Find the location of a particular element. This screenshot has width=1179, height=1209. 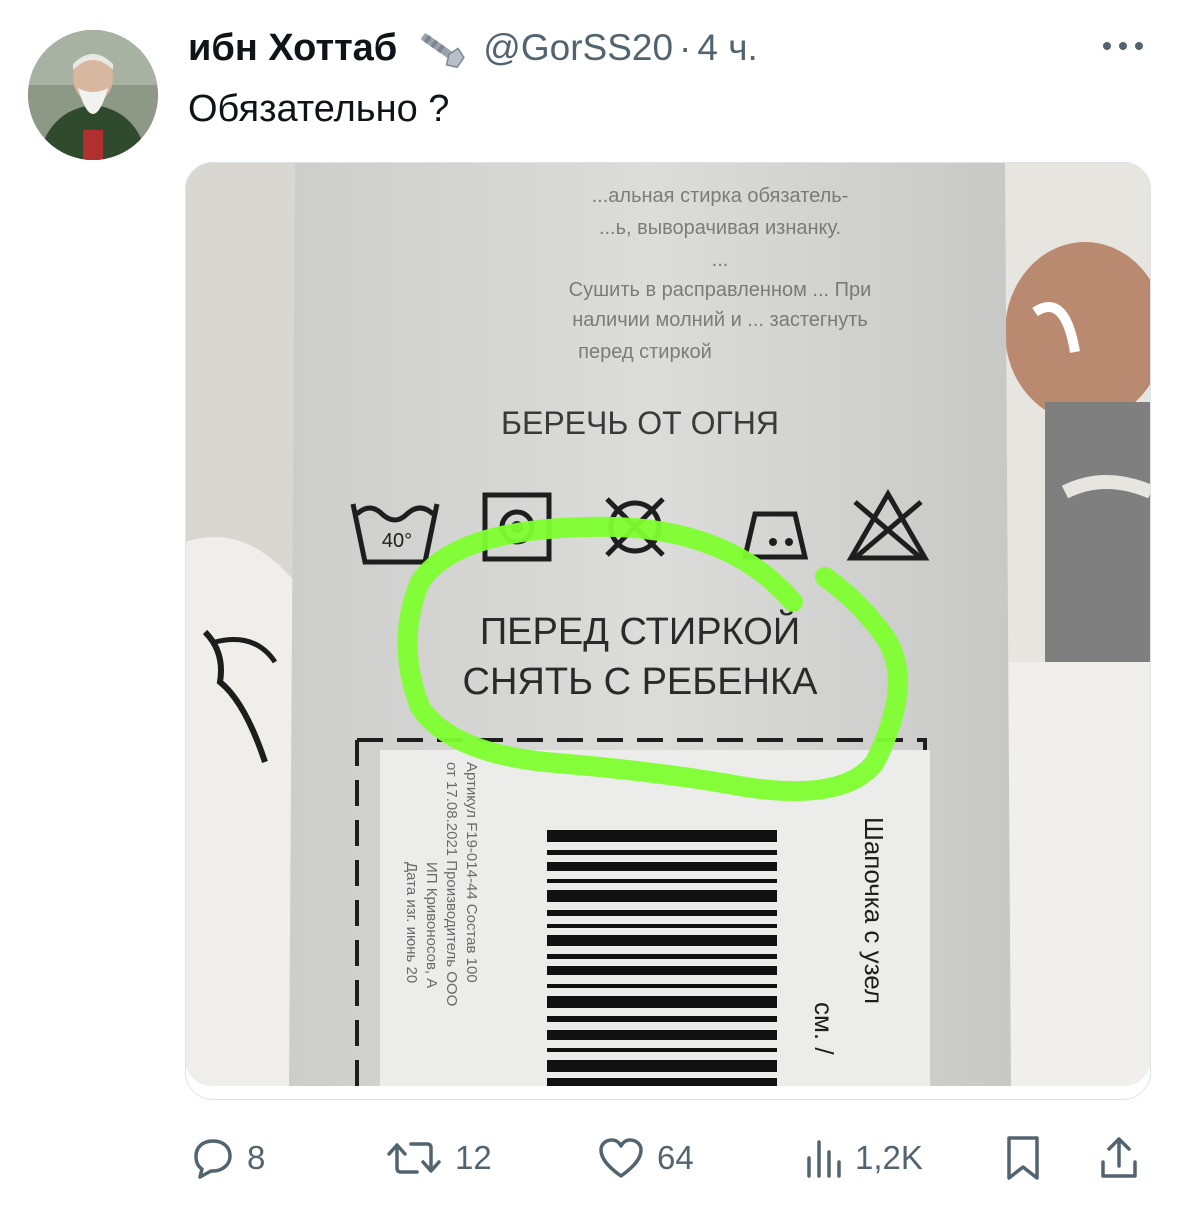

care-text-line: ...альная стирка обязатель- is located at coordinates (720, 196).